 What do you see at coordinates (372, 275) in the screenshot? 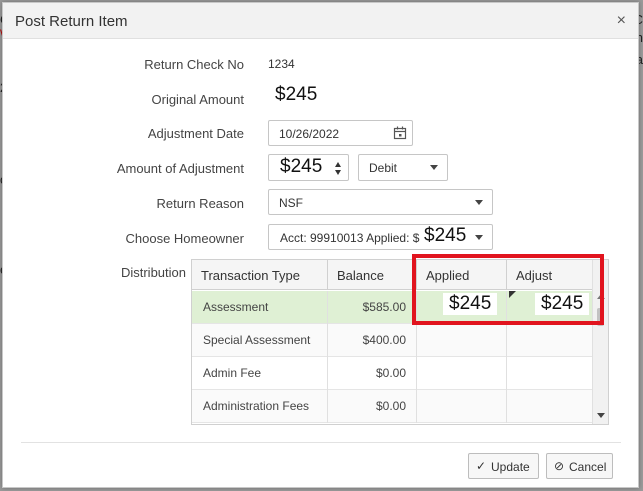
I see `column-header-balance: Balance` at bounding box center [372, 275].